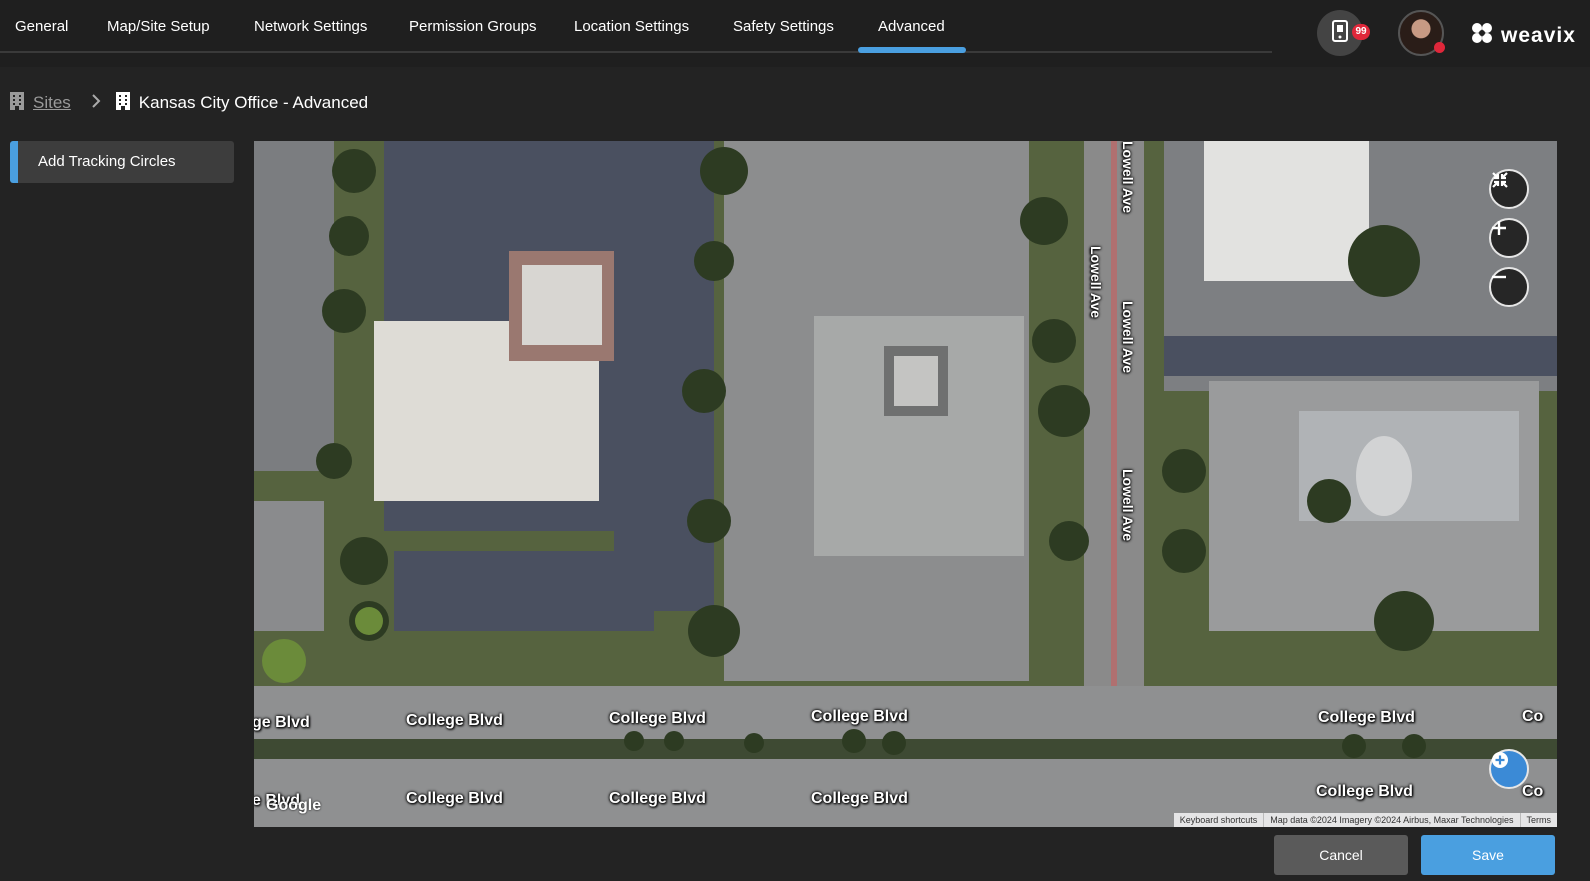 Image resolution: width=1590 pixels, height=881 pixels. Describe the element at coordinates (1509, 287) in the screenshot. I see `zoom-out-button` at that location.